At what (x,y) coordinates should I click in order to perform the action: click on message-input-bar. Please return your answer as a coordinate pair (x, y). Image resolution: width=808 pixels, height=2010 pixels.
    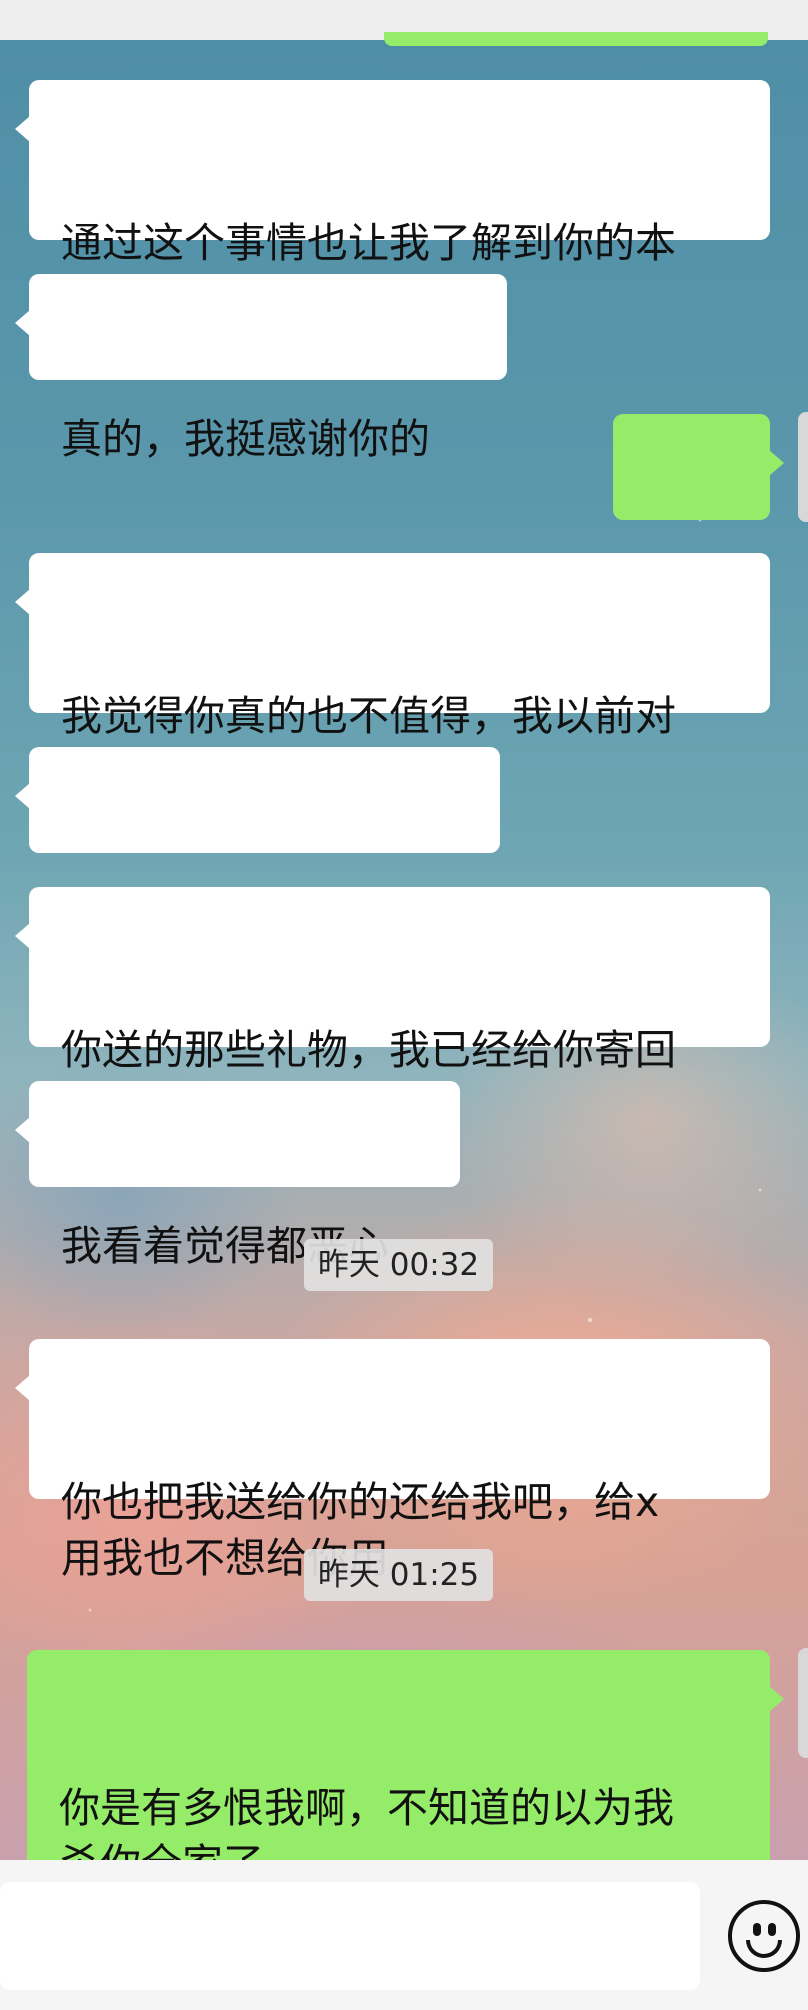
    Looking at the image, I should click on (404, 1935).